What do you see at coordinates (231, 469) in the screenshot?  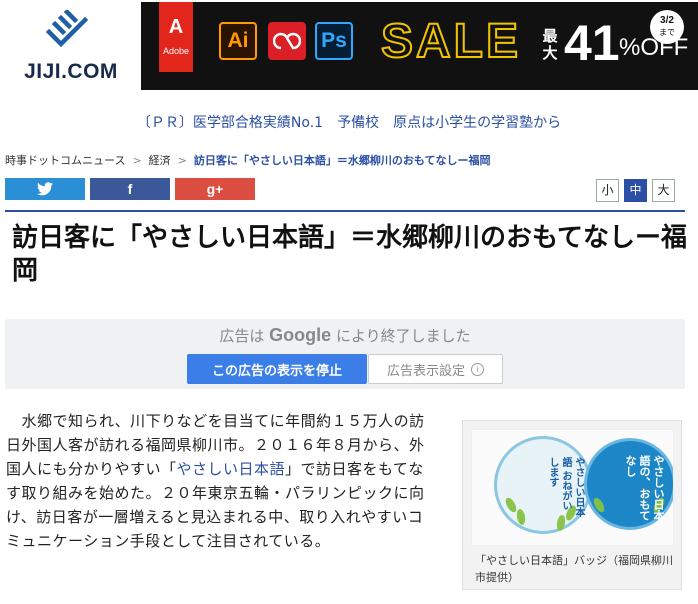 I see `yasashii-nihongo-link: やさしい日本語` at bounding box center [231, 469].